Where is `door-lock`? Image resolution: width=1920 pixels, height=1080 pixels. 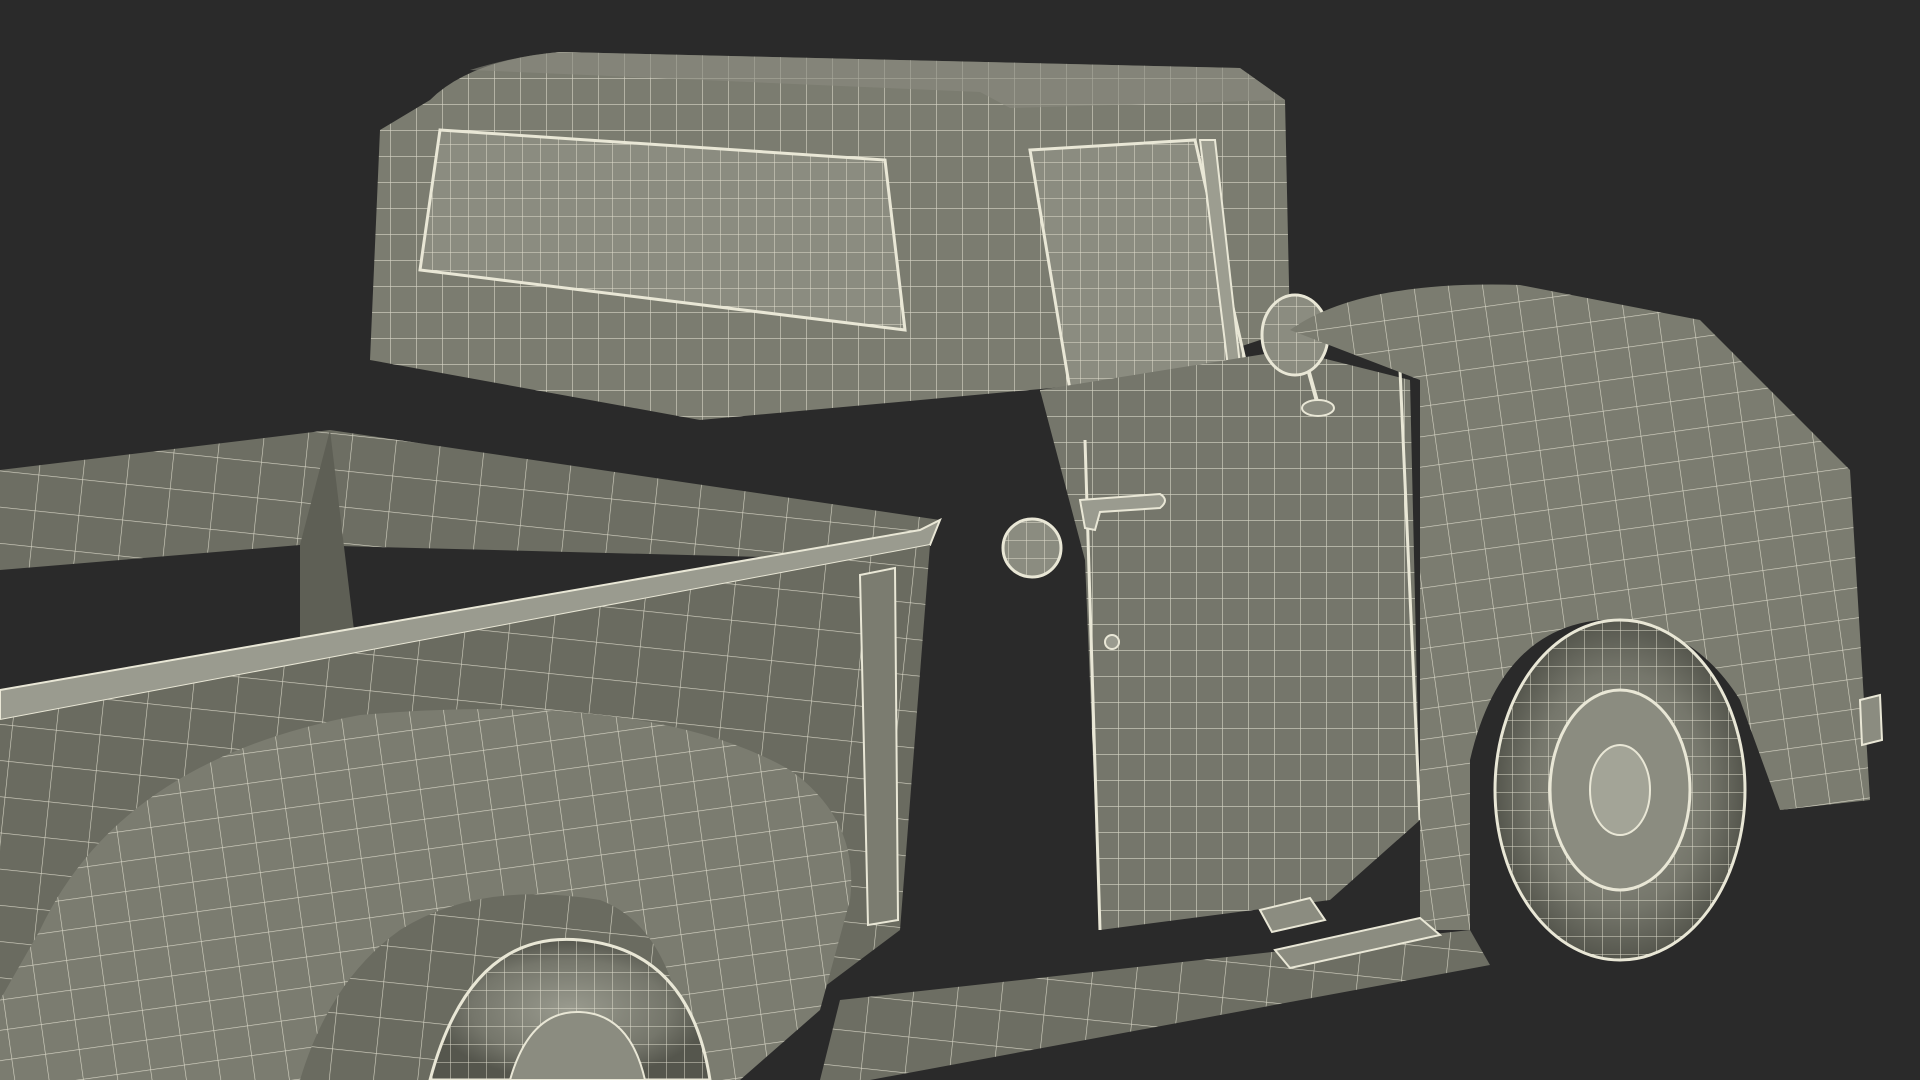
door-lock is located at coordinates (1112, 642).